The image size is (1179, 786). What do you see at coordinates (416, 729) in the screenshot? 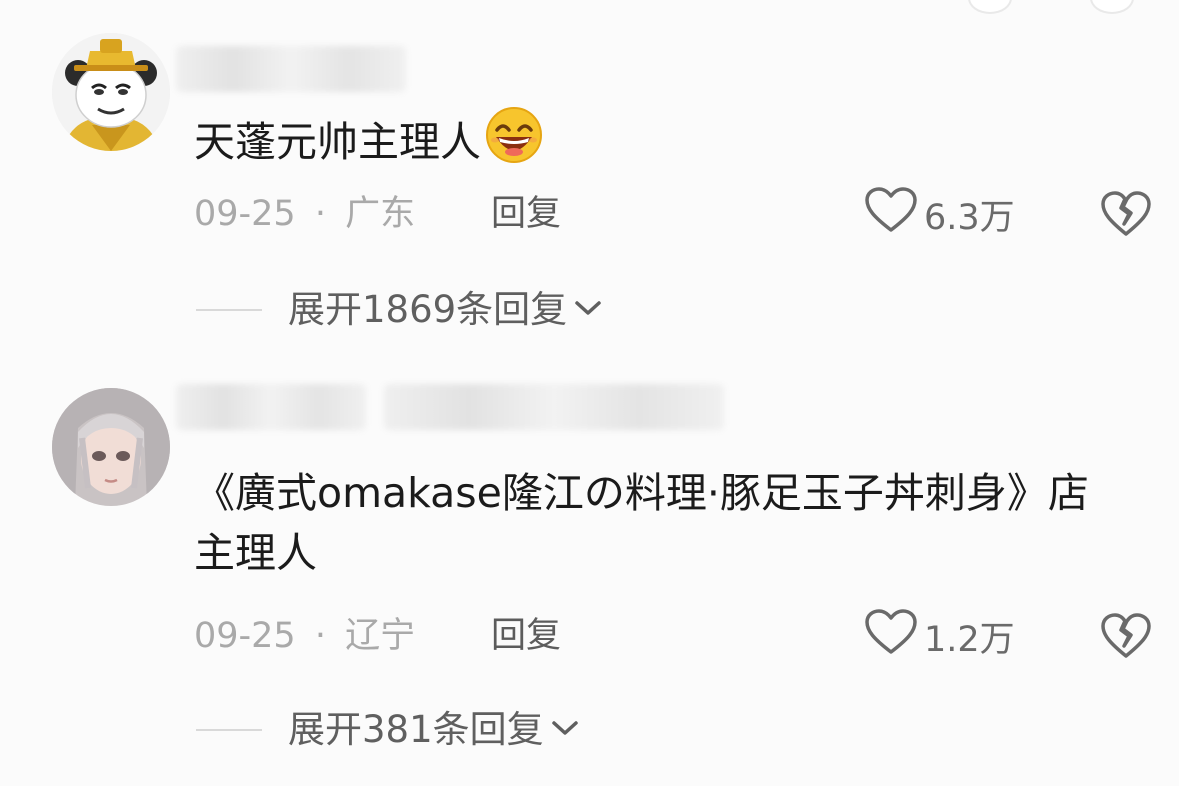
I see `expand-replies-label: 展开381条回复` at bounding box center [416, 729].